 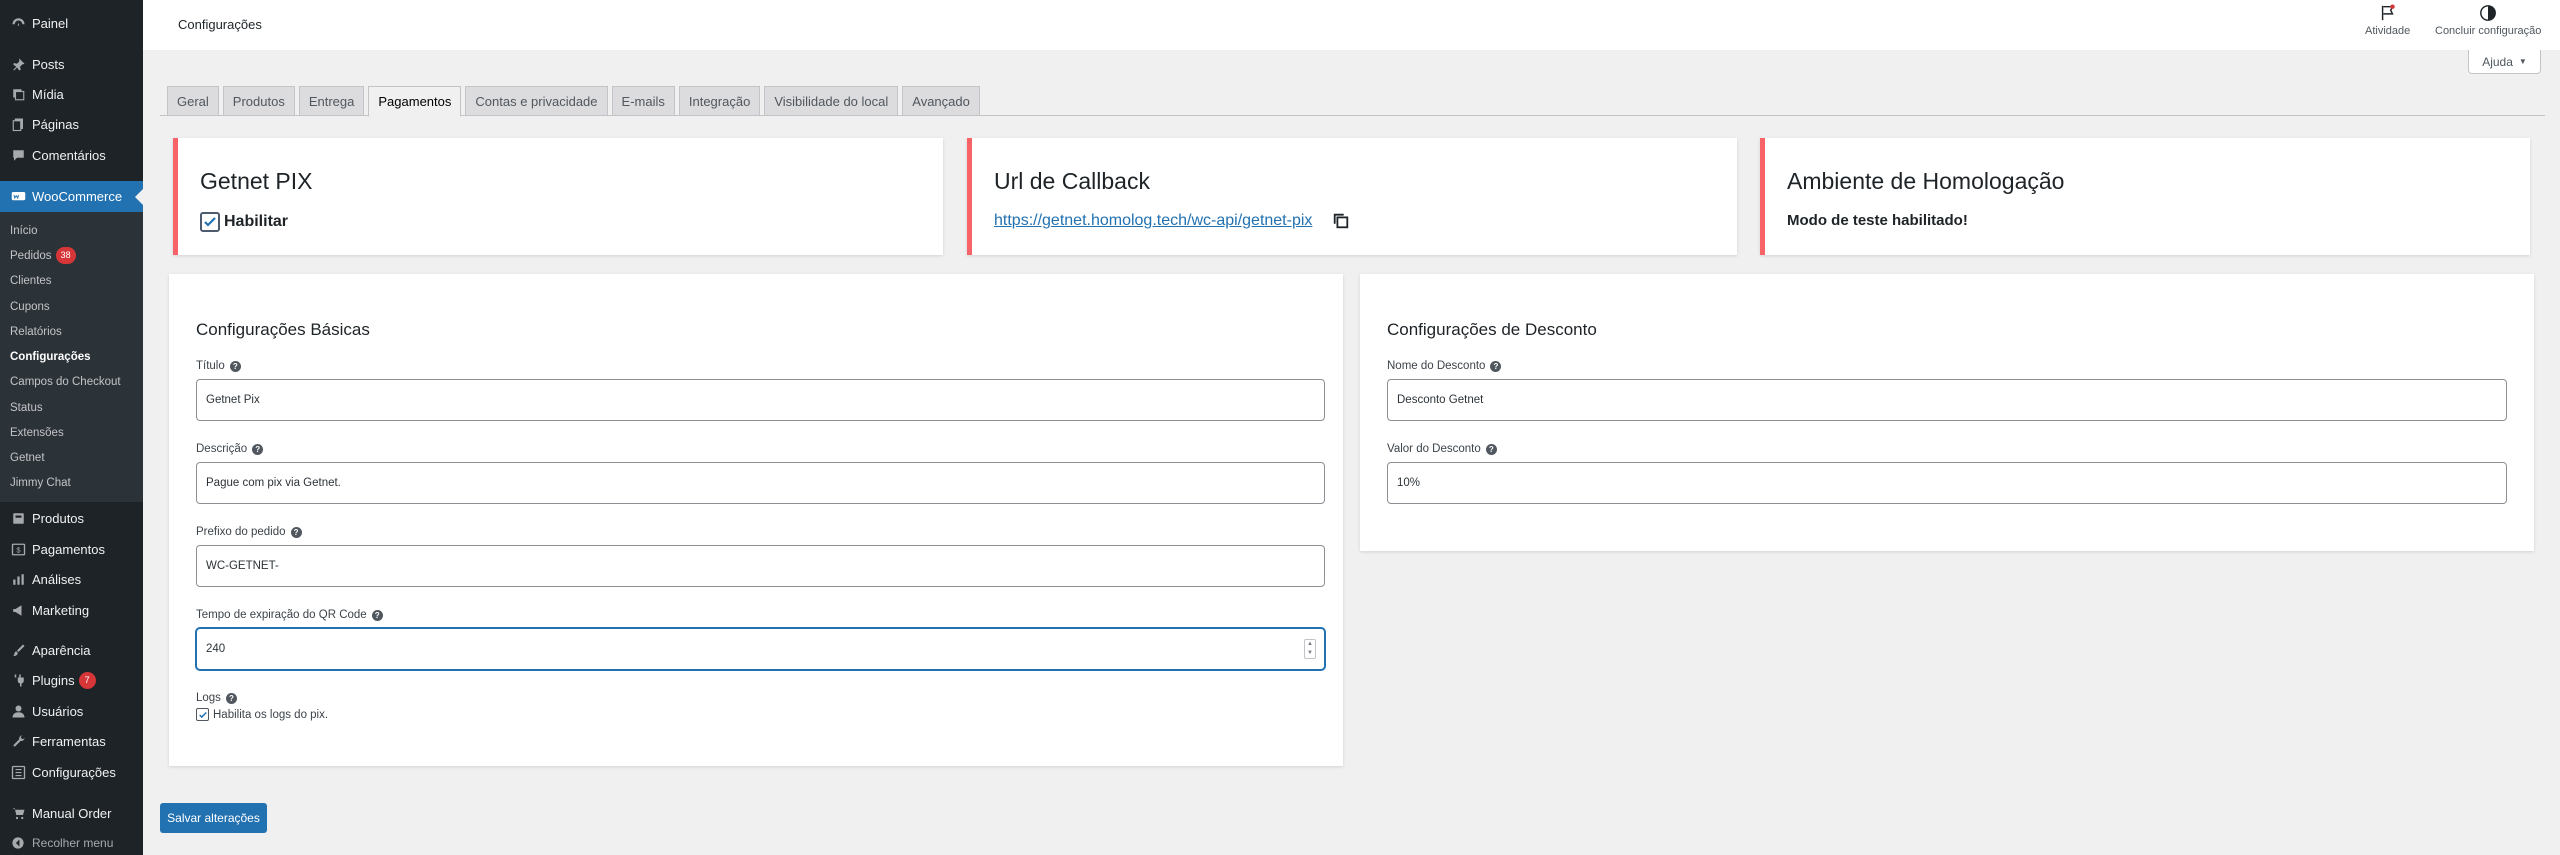 What do you see at coordinates (1436, 366) in the screenshot?
I see `nome-desconto-label: Nome do Desconto` at bounding box center [1436, 366].